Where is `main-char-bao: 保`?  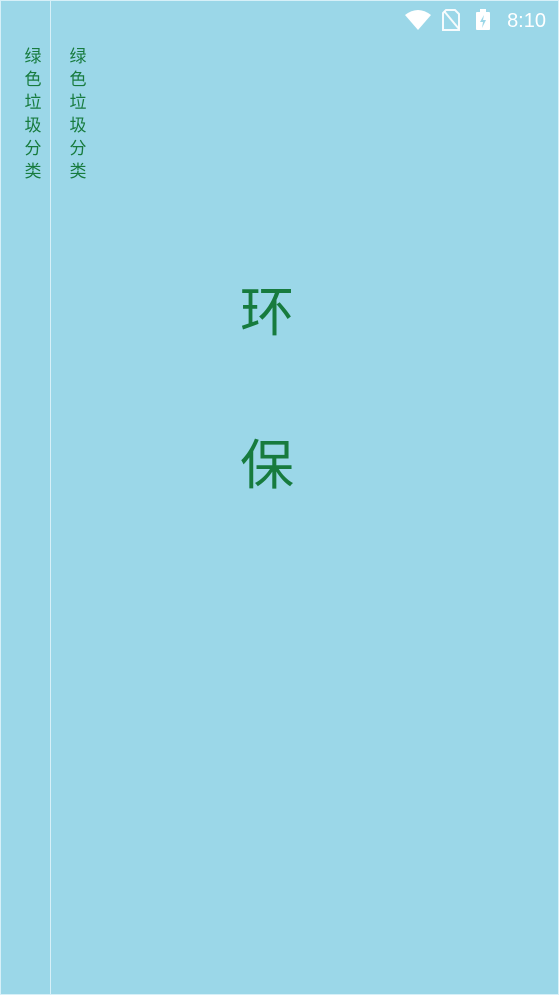
main-char-bao: 保 is located at coordinates (267, 465).